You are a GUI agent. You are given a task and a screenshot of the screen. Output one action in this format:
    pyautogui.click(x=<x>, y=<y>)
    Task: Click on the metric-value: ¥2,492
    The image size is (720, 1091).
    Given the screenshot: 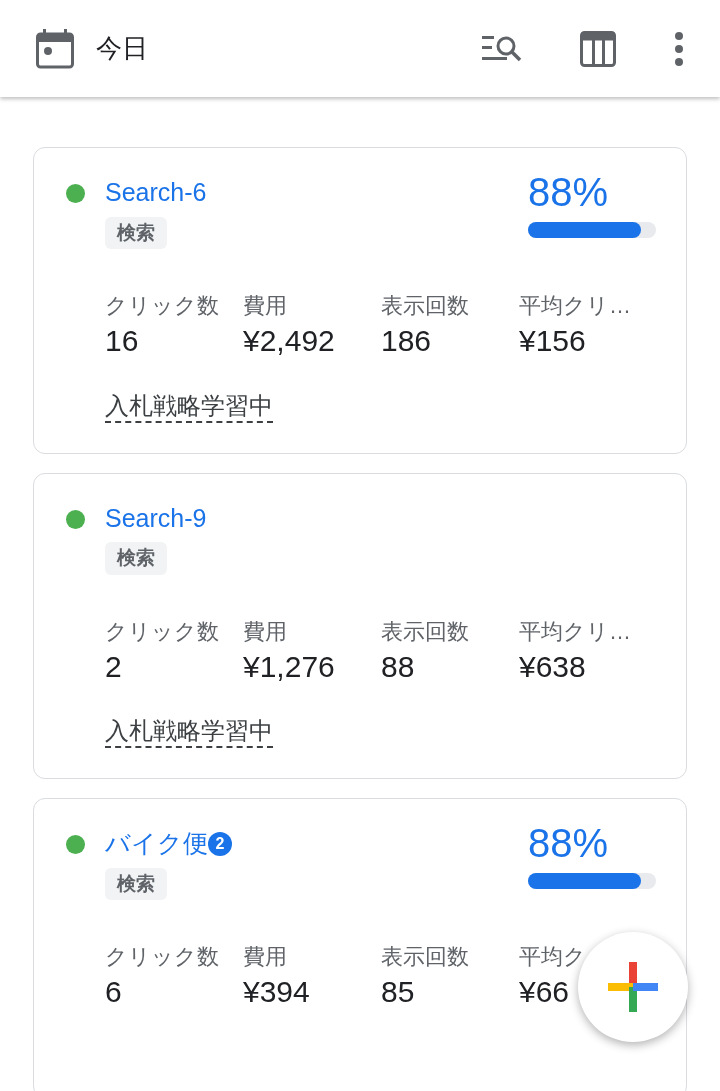 What is the action you would take?
    pyautogui.click(x=289, y=341)
    